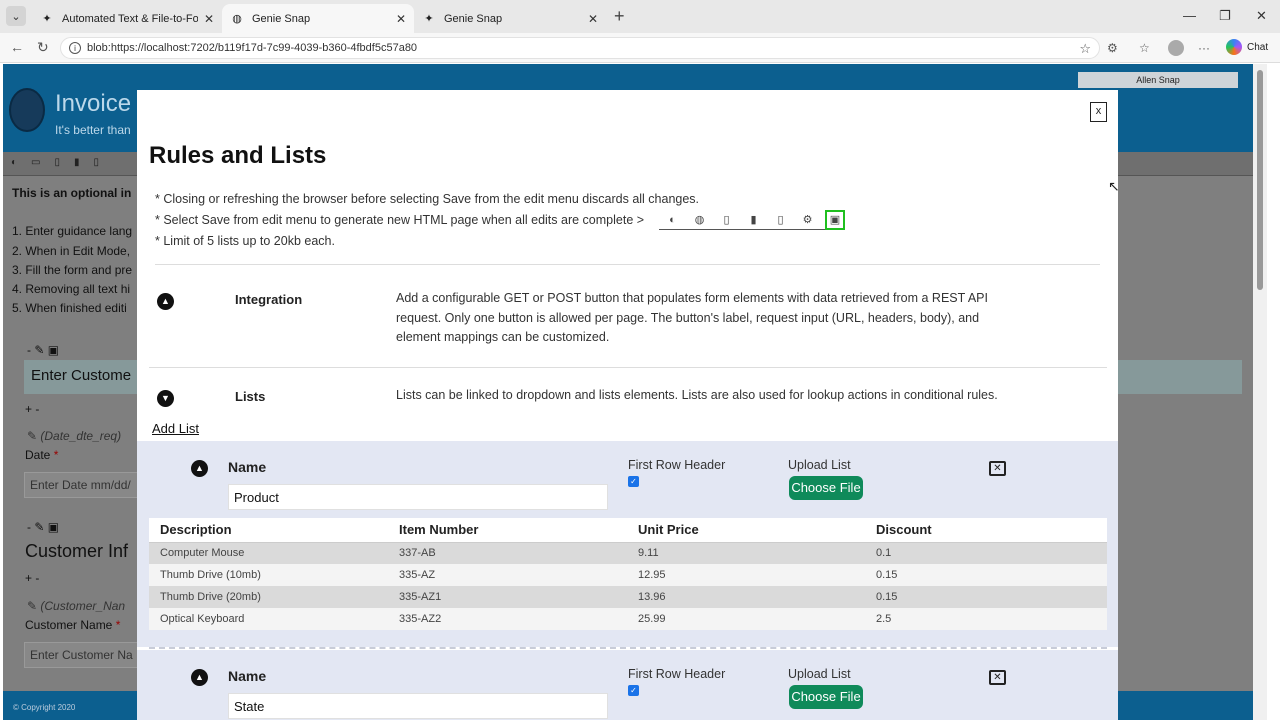 The image size is (1280, 720). What do you see at coordinates (81, 436) in the screenshot?
I see `date-tag-text: (Date_dte_req)` at bounding box center [81, 436].